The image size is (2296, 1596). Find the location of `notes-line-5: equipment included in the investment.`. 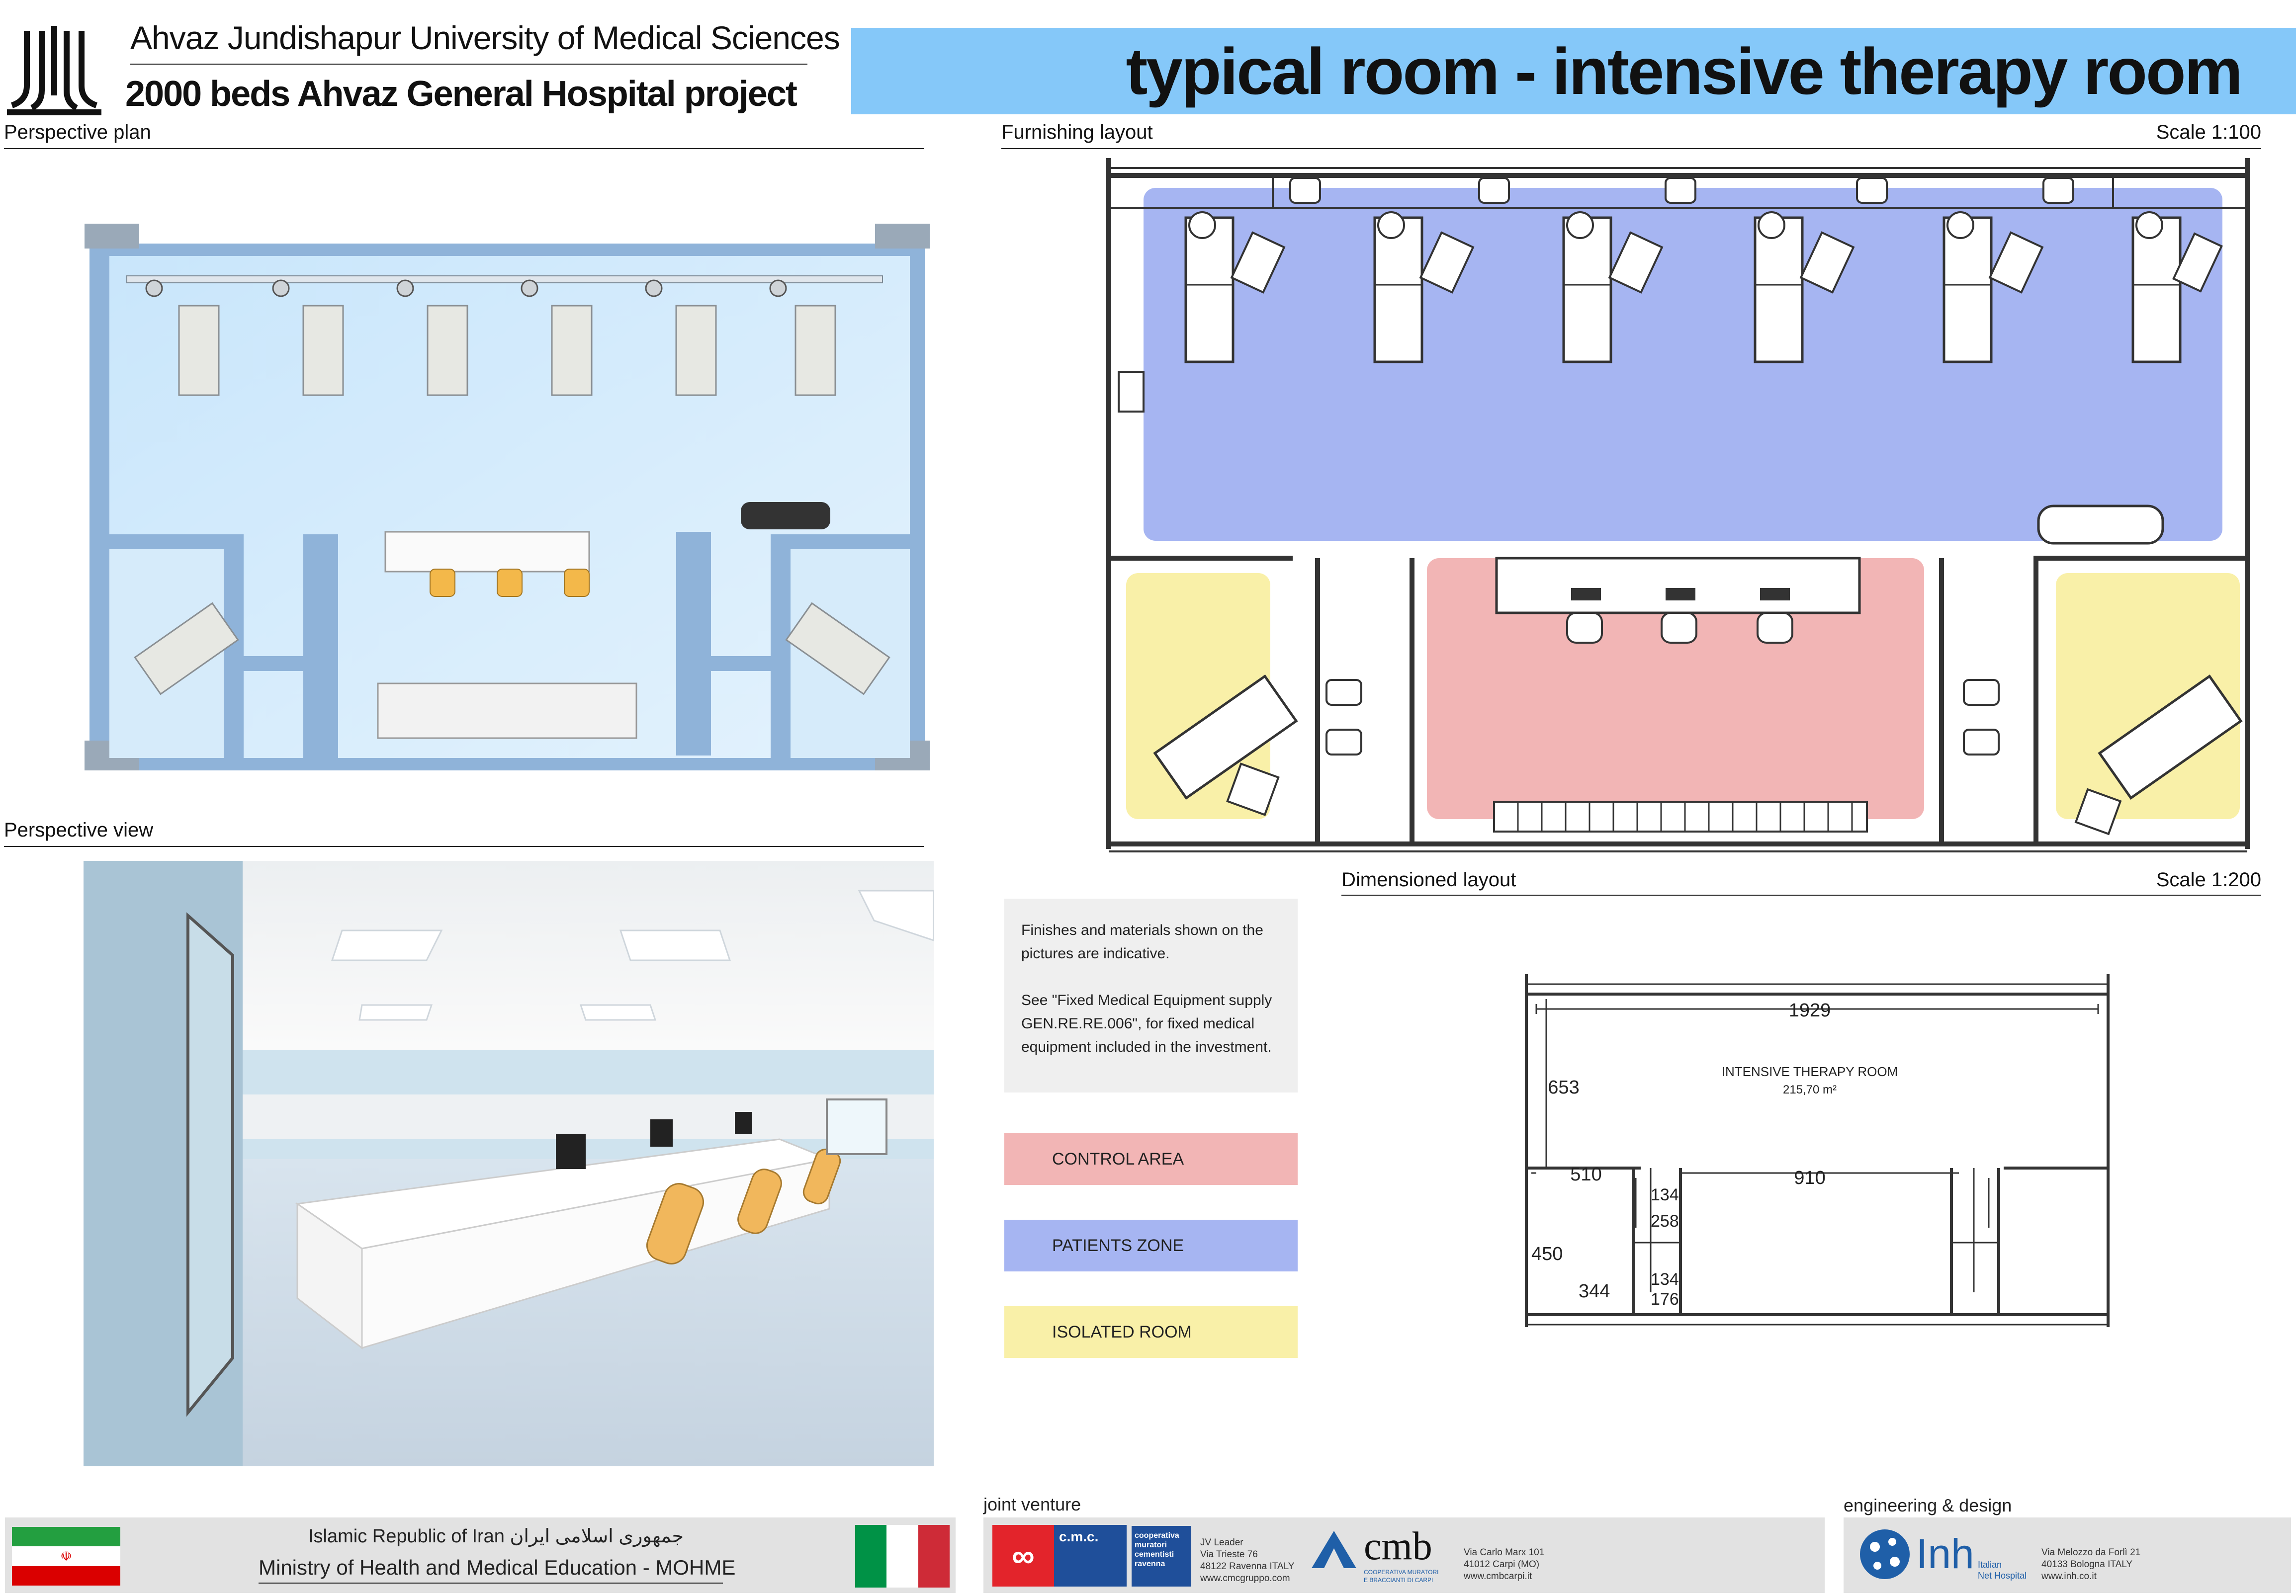

notes-line-5: equipment included in the investment. is located at coordinates (1146, 1047).